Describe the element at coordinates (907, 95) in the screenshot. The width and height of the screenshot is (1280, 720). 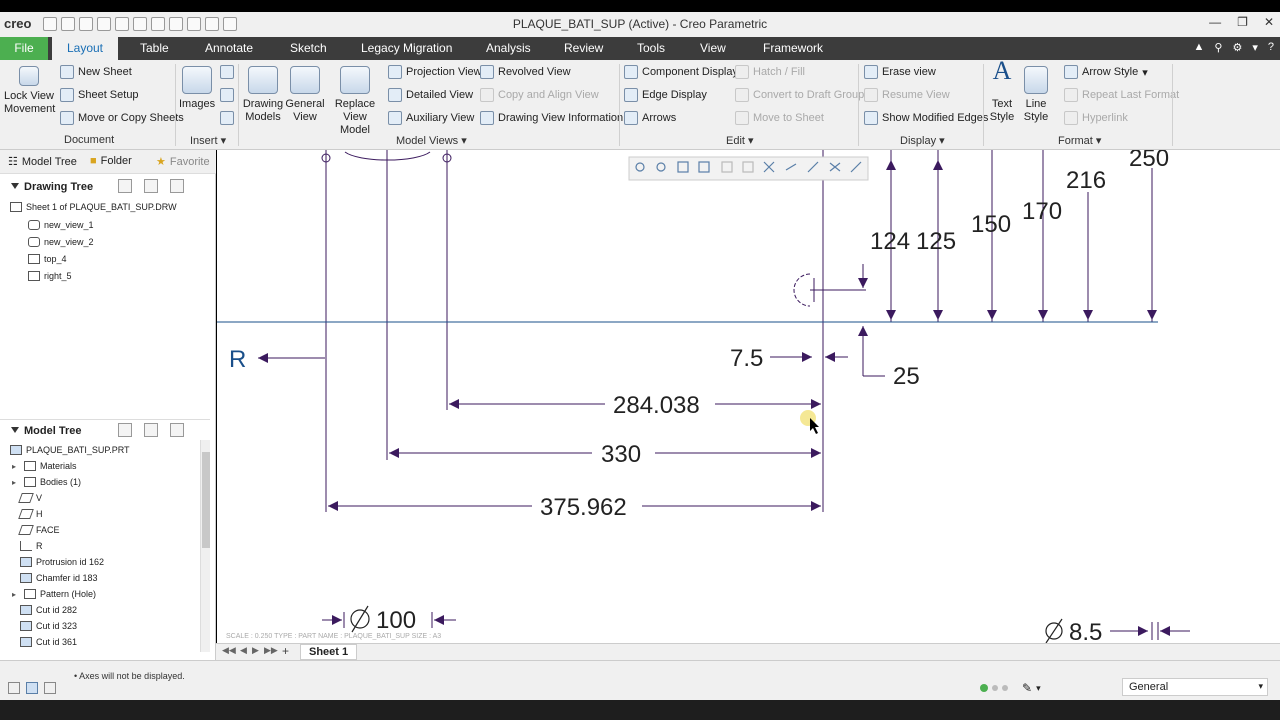
I see `resume-view-button: Resume View` at that location.